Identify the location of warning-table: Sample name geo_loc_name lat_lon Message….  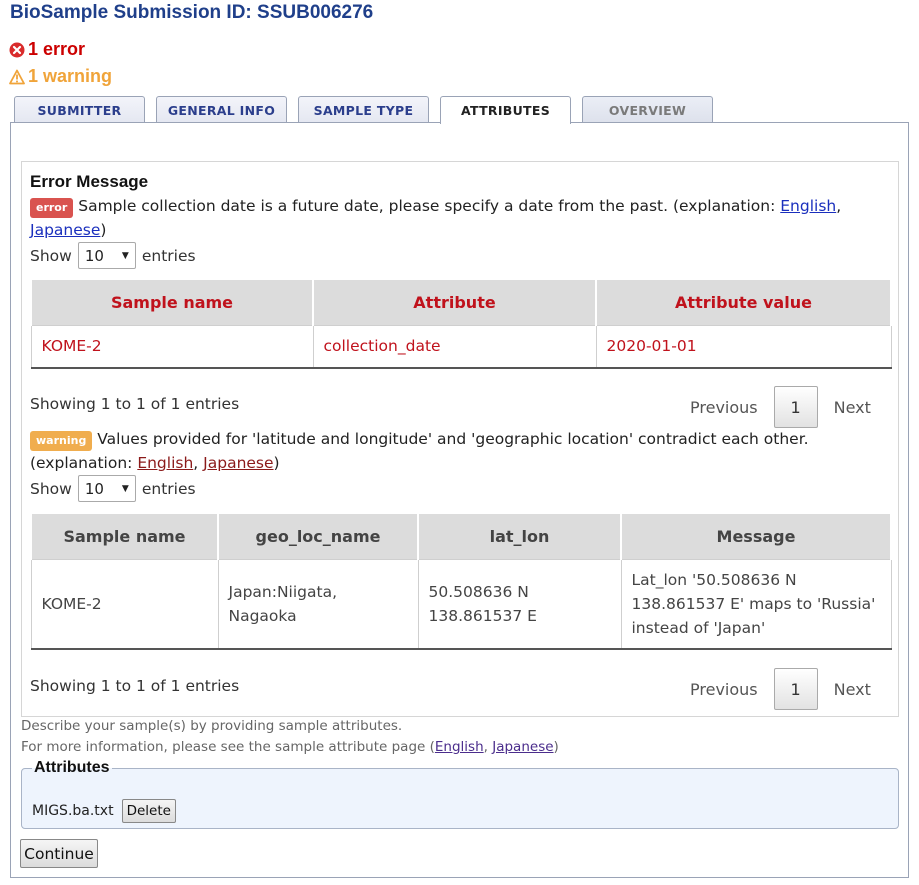
(461, 582).